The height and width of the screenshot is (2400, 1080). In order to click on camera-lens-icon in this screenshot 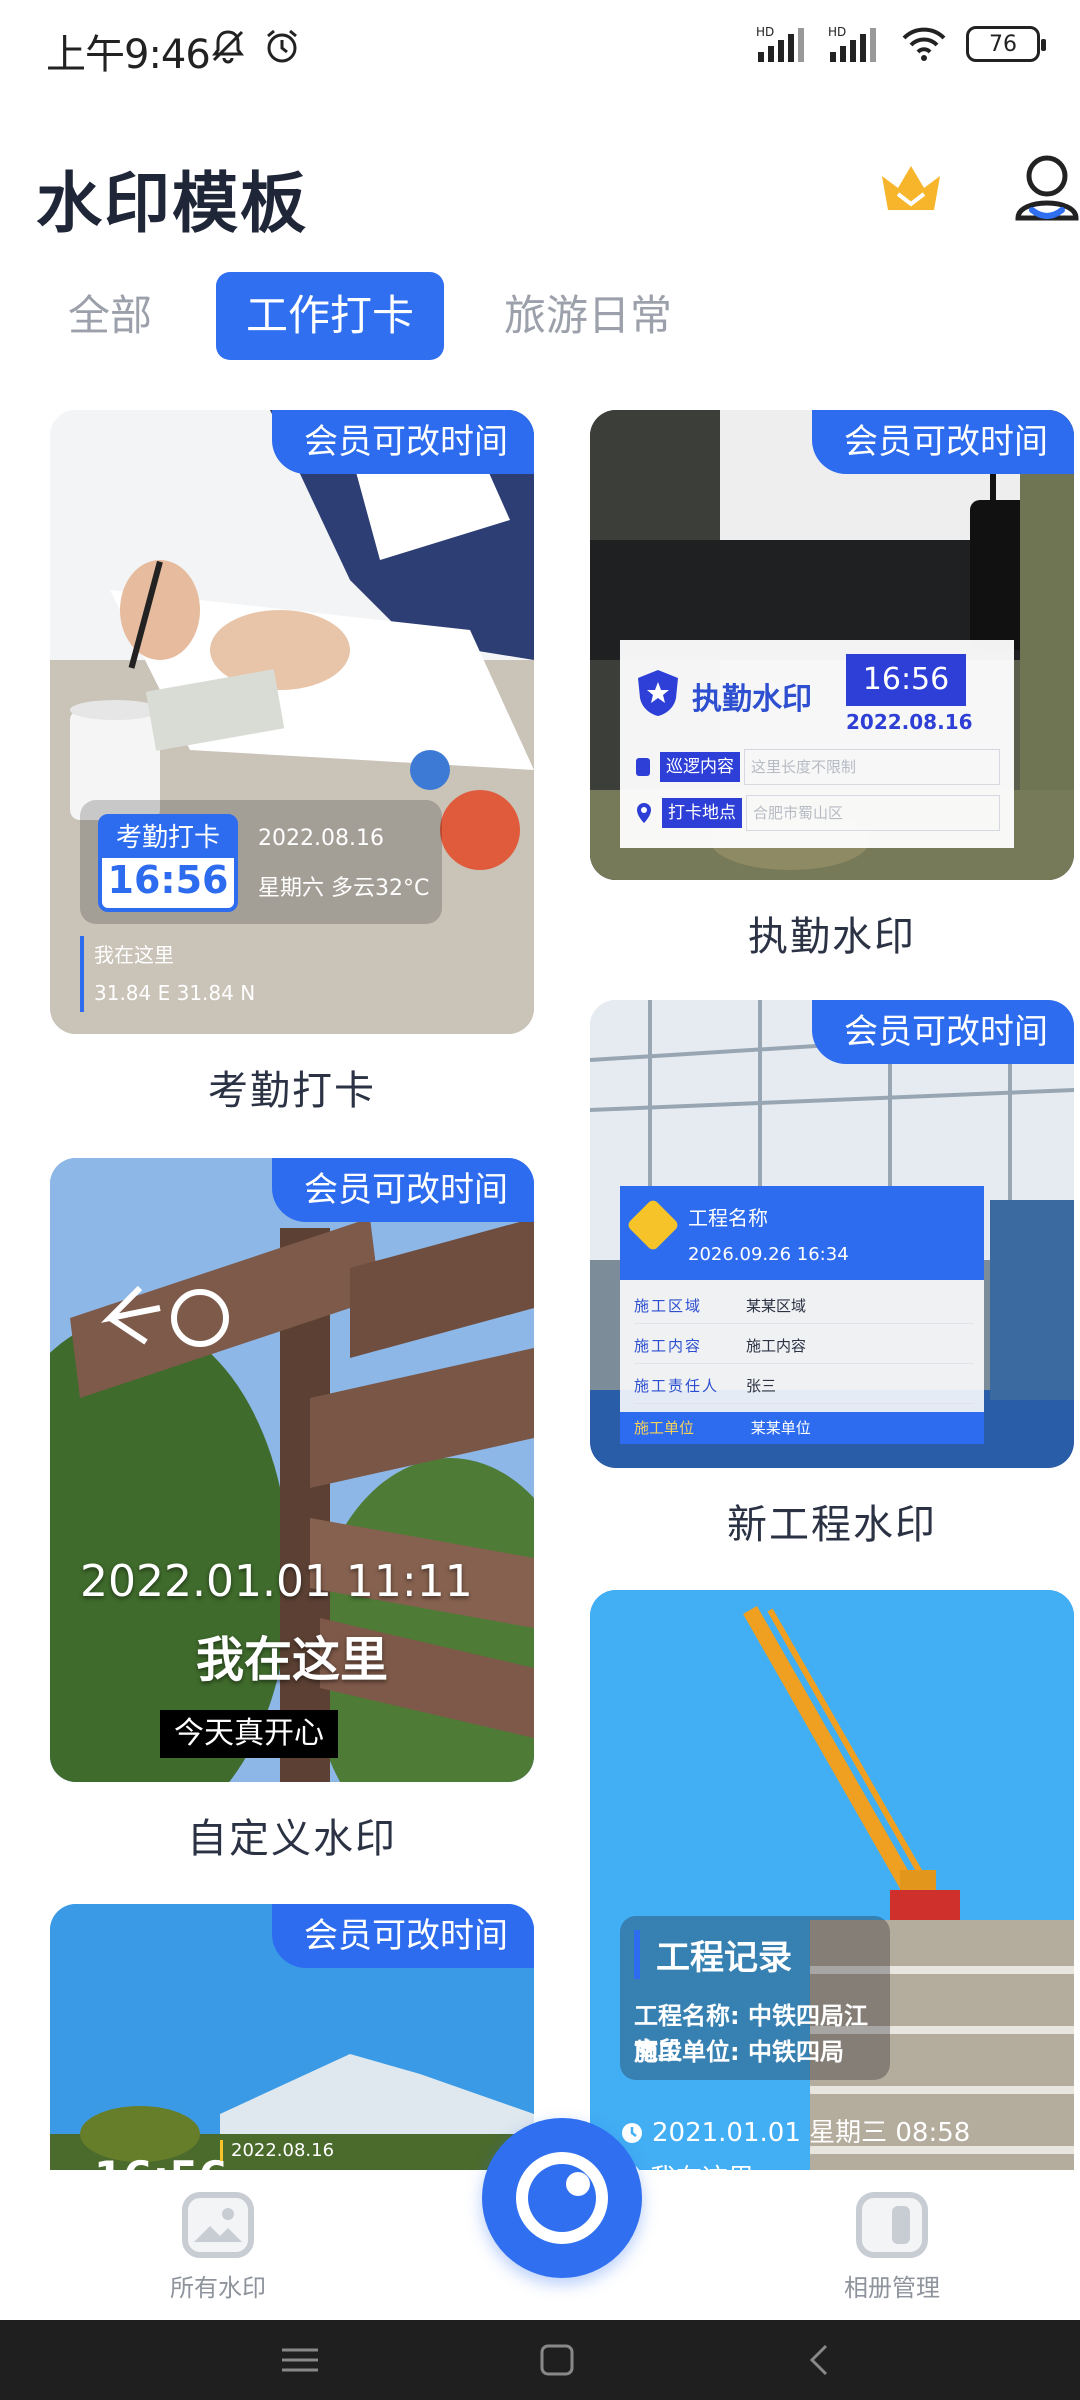, I will do `click(562, 2198)`.